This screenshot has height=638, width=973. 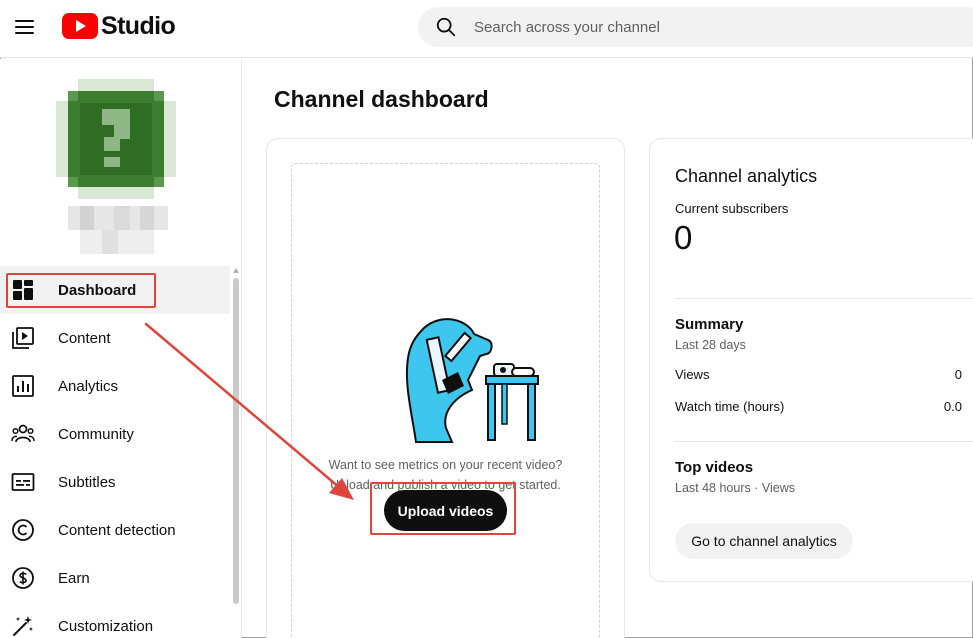 What do you see at coordinates (25, 27) in the screenshot?
I see `menu-icon` at bounding box center [25, 27].